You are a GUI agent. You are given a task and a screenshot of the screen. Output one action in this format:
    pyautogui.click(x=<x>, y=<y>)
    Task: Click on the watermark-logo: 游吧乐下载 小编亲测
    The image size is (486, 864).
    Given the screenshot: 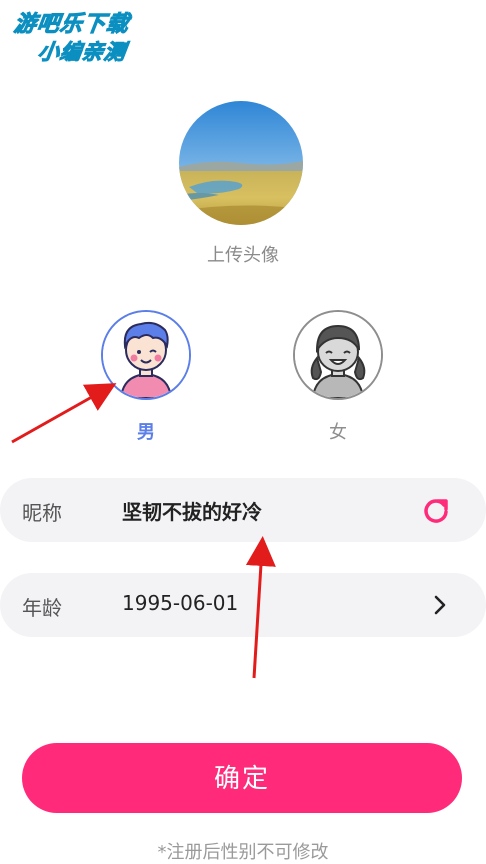 What is the action you would take?
    pyautogui.click(x=81, y=40)
    